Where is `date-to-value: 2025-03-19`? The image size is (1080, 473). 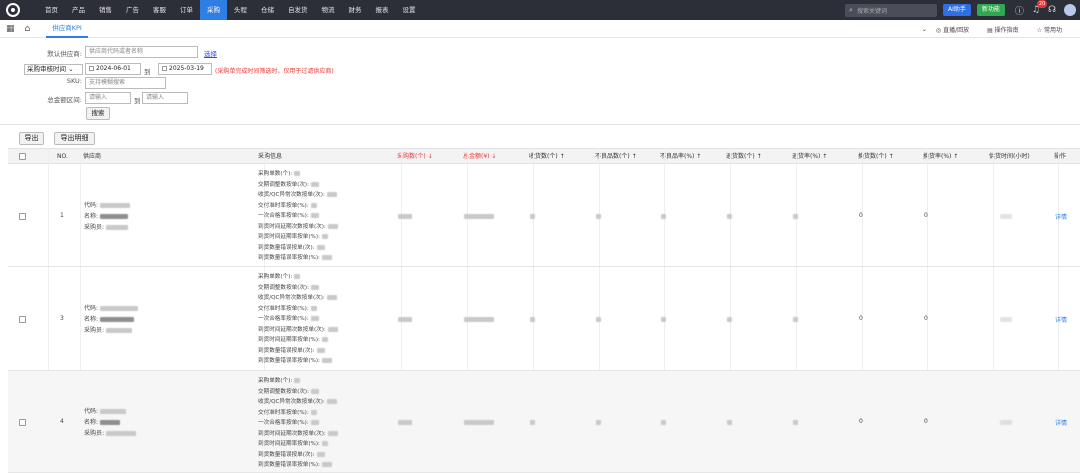
date-to-value: 2025-03-19 is located at coordinates (186, 68).